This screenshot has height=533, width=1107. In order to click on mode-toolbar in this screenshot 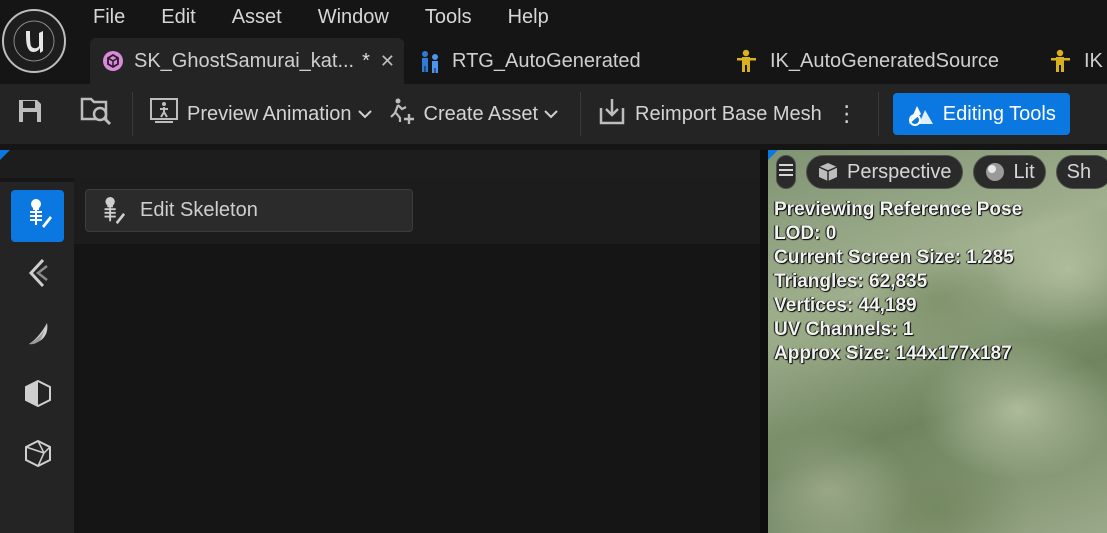, I will do `click(37, 357)`.